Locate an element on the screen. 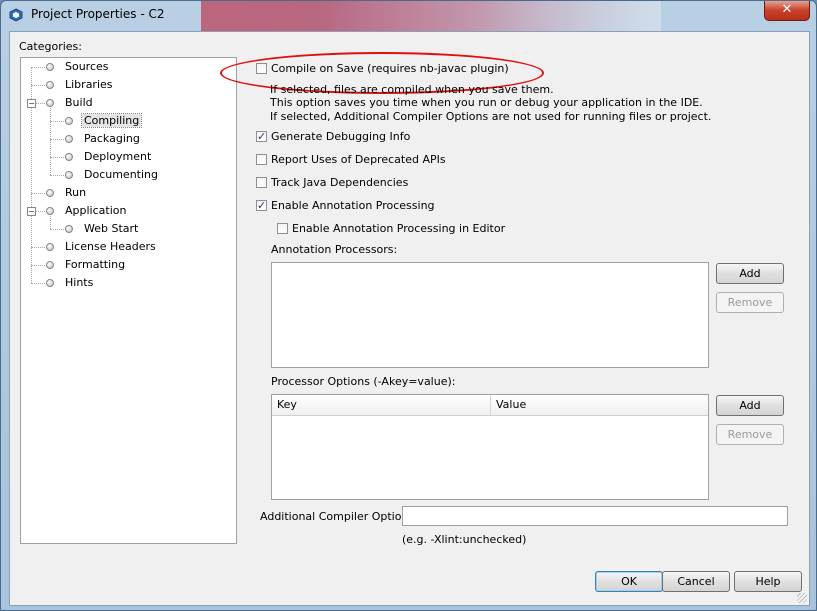  category-label: Application is located at coordinates (96, 210).